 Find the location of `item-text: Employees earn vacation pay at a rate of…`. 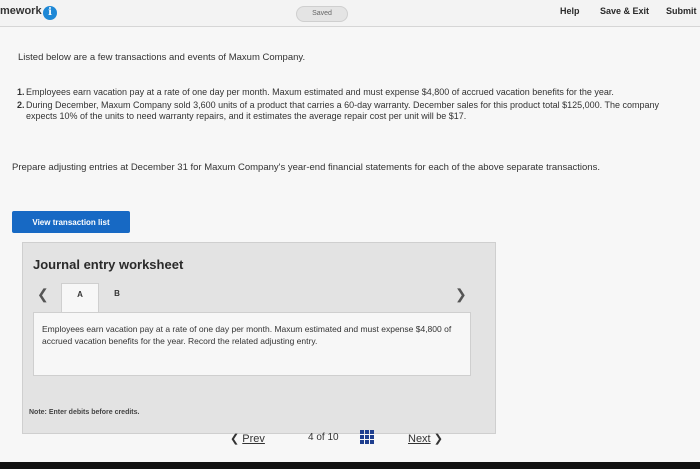

item-text: Employees earn vacation pay at a rate of… is located at coordinates (320, 92).